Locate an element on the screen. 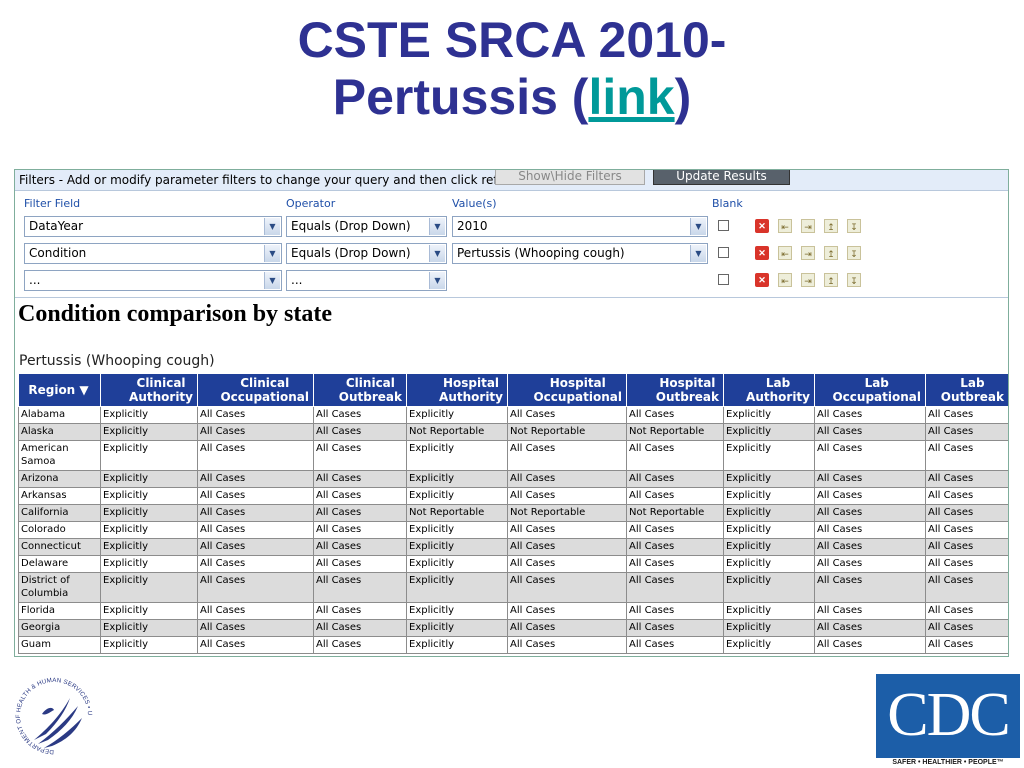 The width and height of the screenshot is (1024, 768). filter-field-select-3: ... ▼ is located at coordinates (153, 280).